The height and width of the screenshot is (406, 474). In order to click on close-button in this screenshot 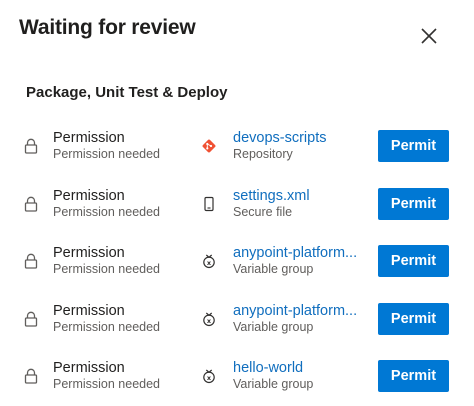, I will do `click(429, 36)`.